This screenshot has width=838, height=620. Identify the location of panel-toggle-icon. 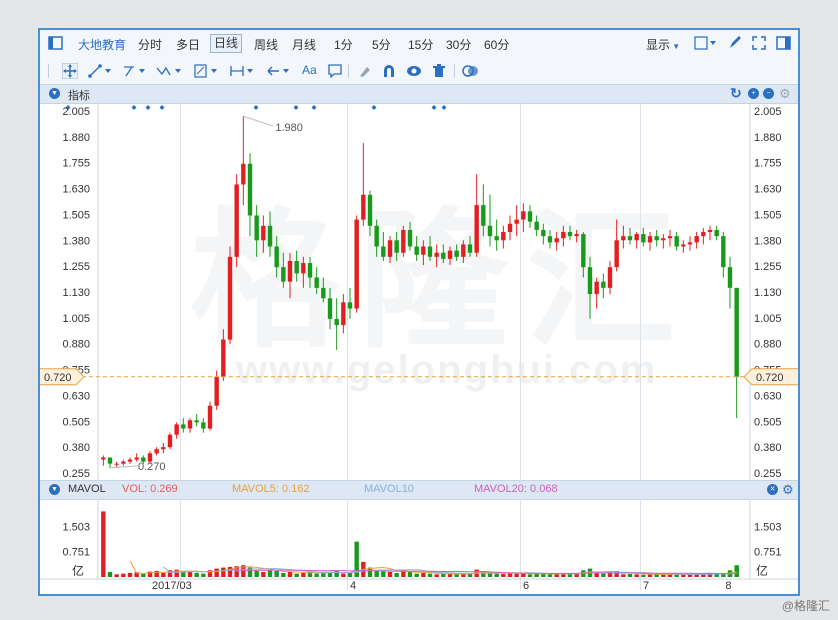
(783, 44).